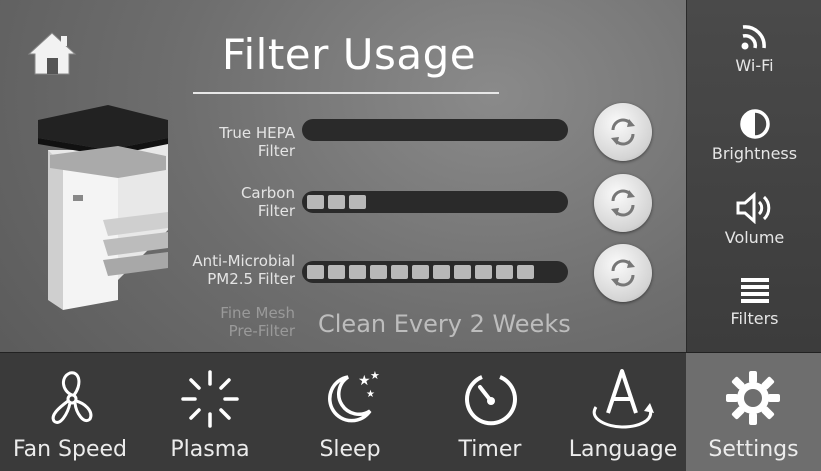 The image size is (821, 471). Describe the element at coordinates (753, 37) in the screenshot. I see `wifi-icon` at that location.